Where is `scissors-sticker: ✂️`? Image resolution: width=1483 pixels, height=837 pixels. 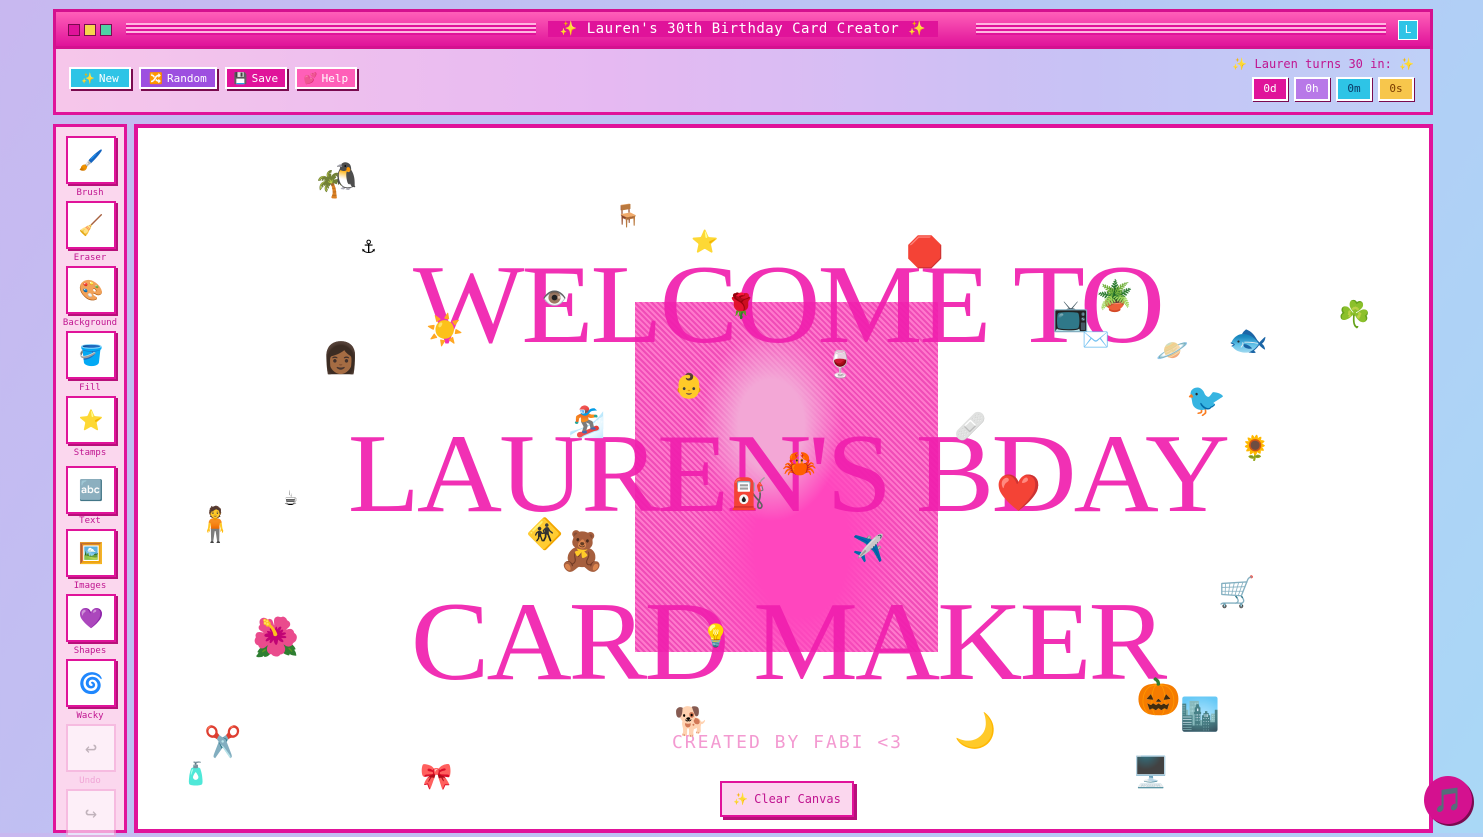 scissors-sticker: ✂️ is located at coordinates (222, 743).